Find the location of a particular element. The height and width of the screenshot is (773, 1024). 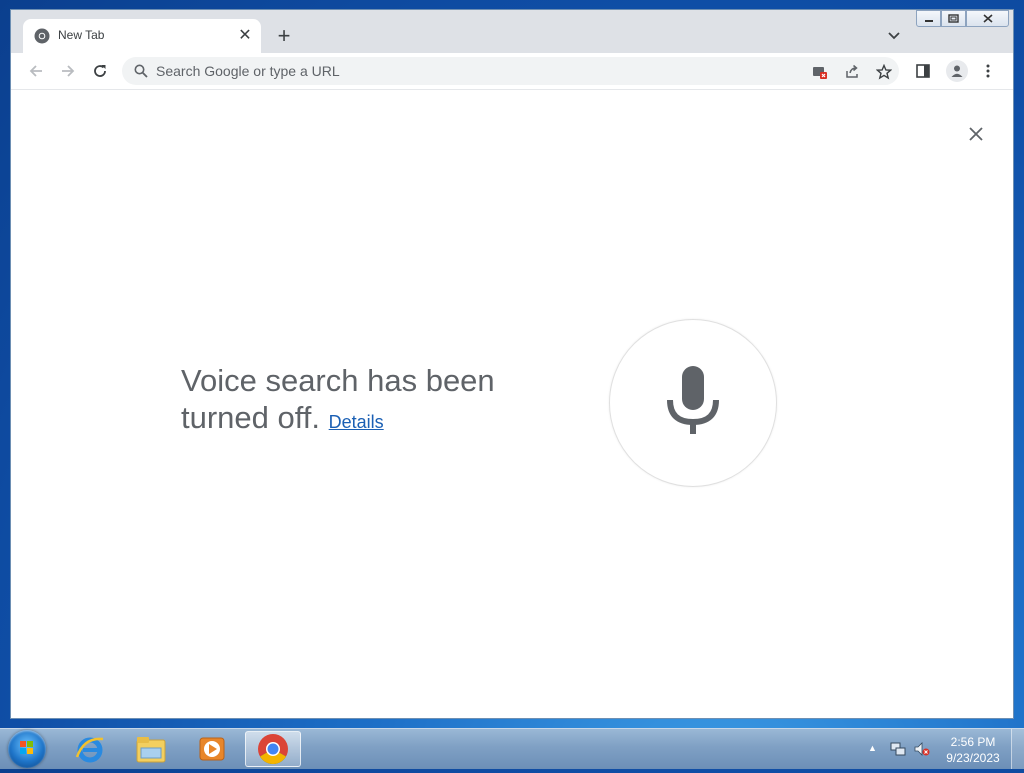

restore-icon is located at coordinates (953, 18).